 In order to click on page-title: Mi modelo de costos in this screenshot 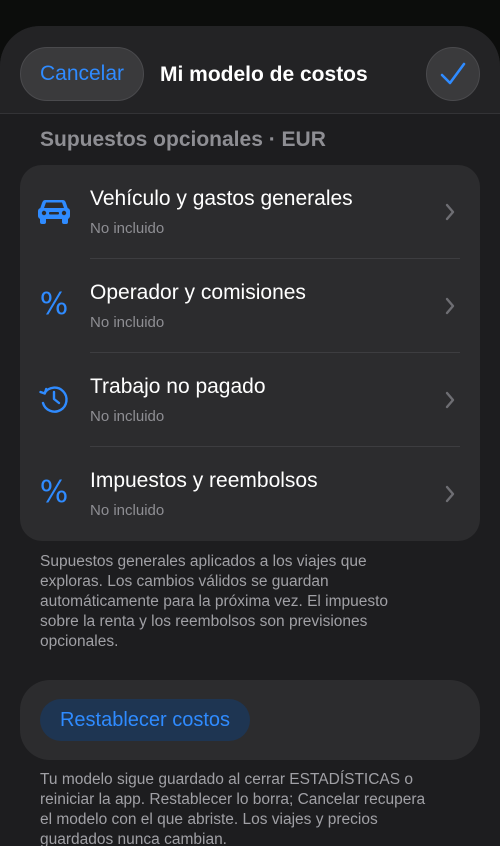, I will do `click(264, 74)`.